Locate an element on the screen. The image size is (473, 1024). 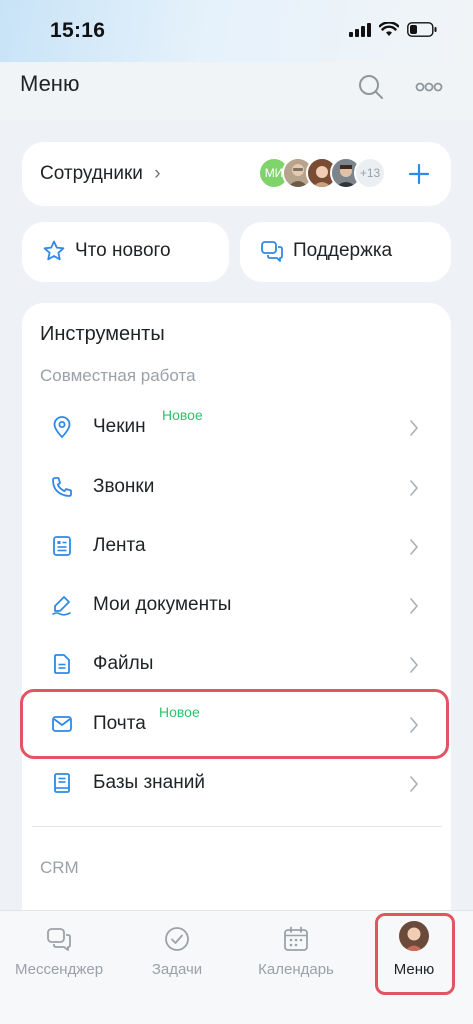
header: Меню is located at coordinates (236, 91).